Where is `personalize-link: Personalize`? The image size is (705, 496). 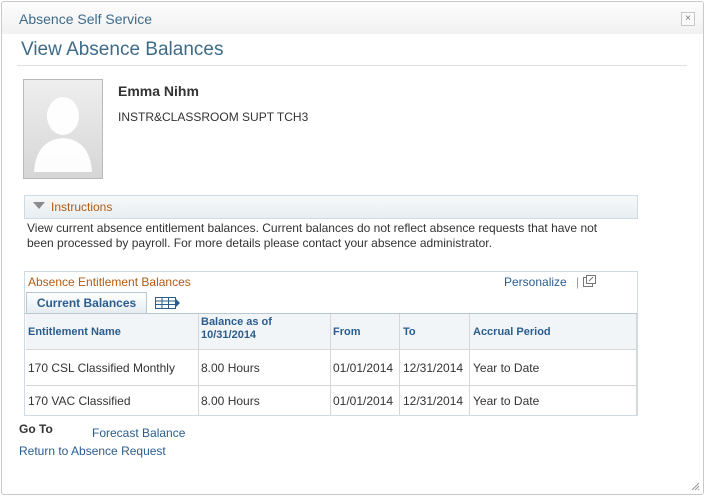
personalize-link: Personalize is located at coordinates (535, 282).